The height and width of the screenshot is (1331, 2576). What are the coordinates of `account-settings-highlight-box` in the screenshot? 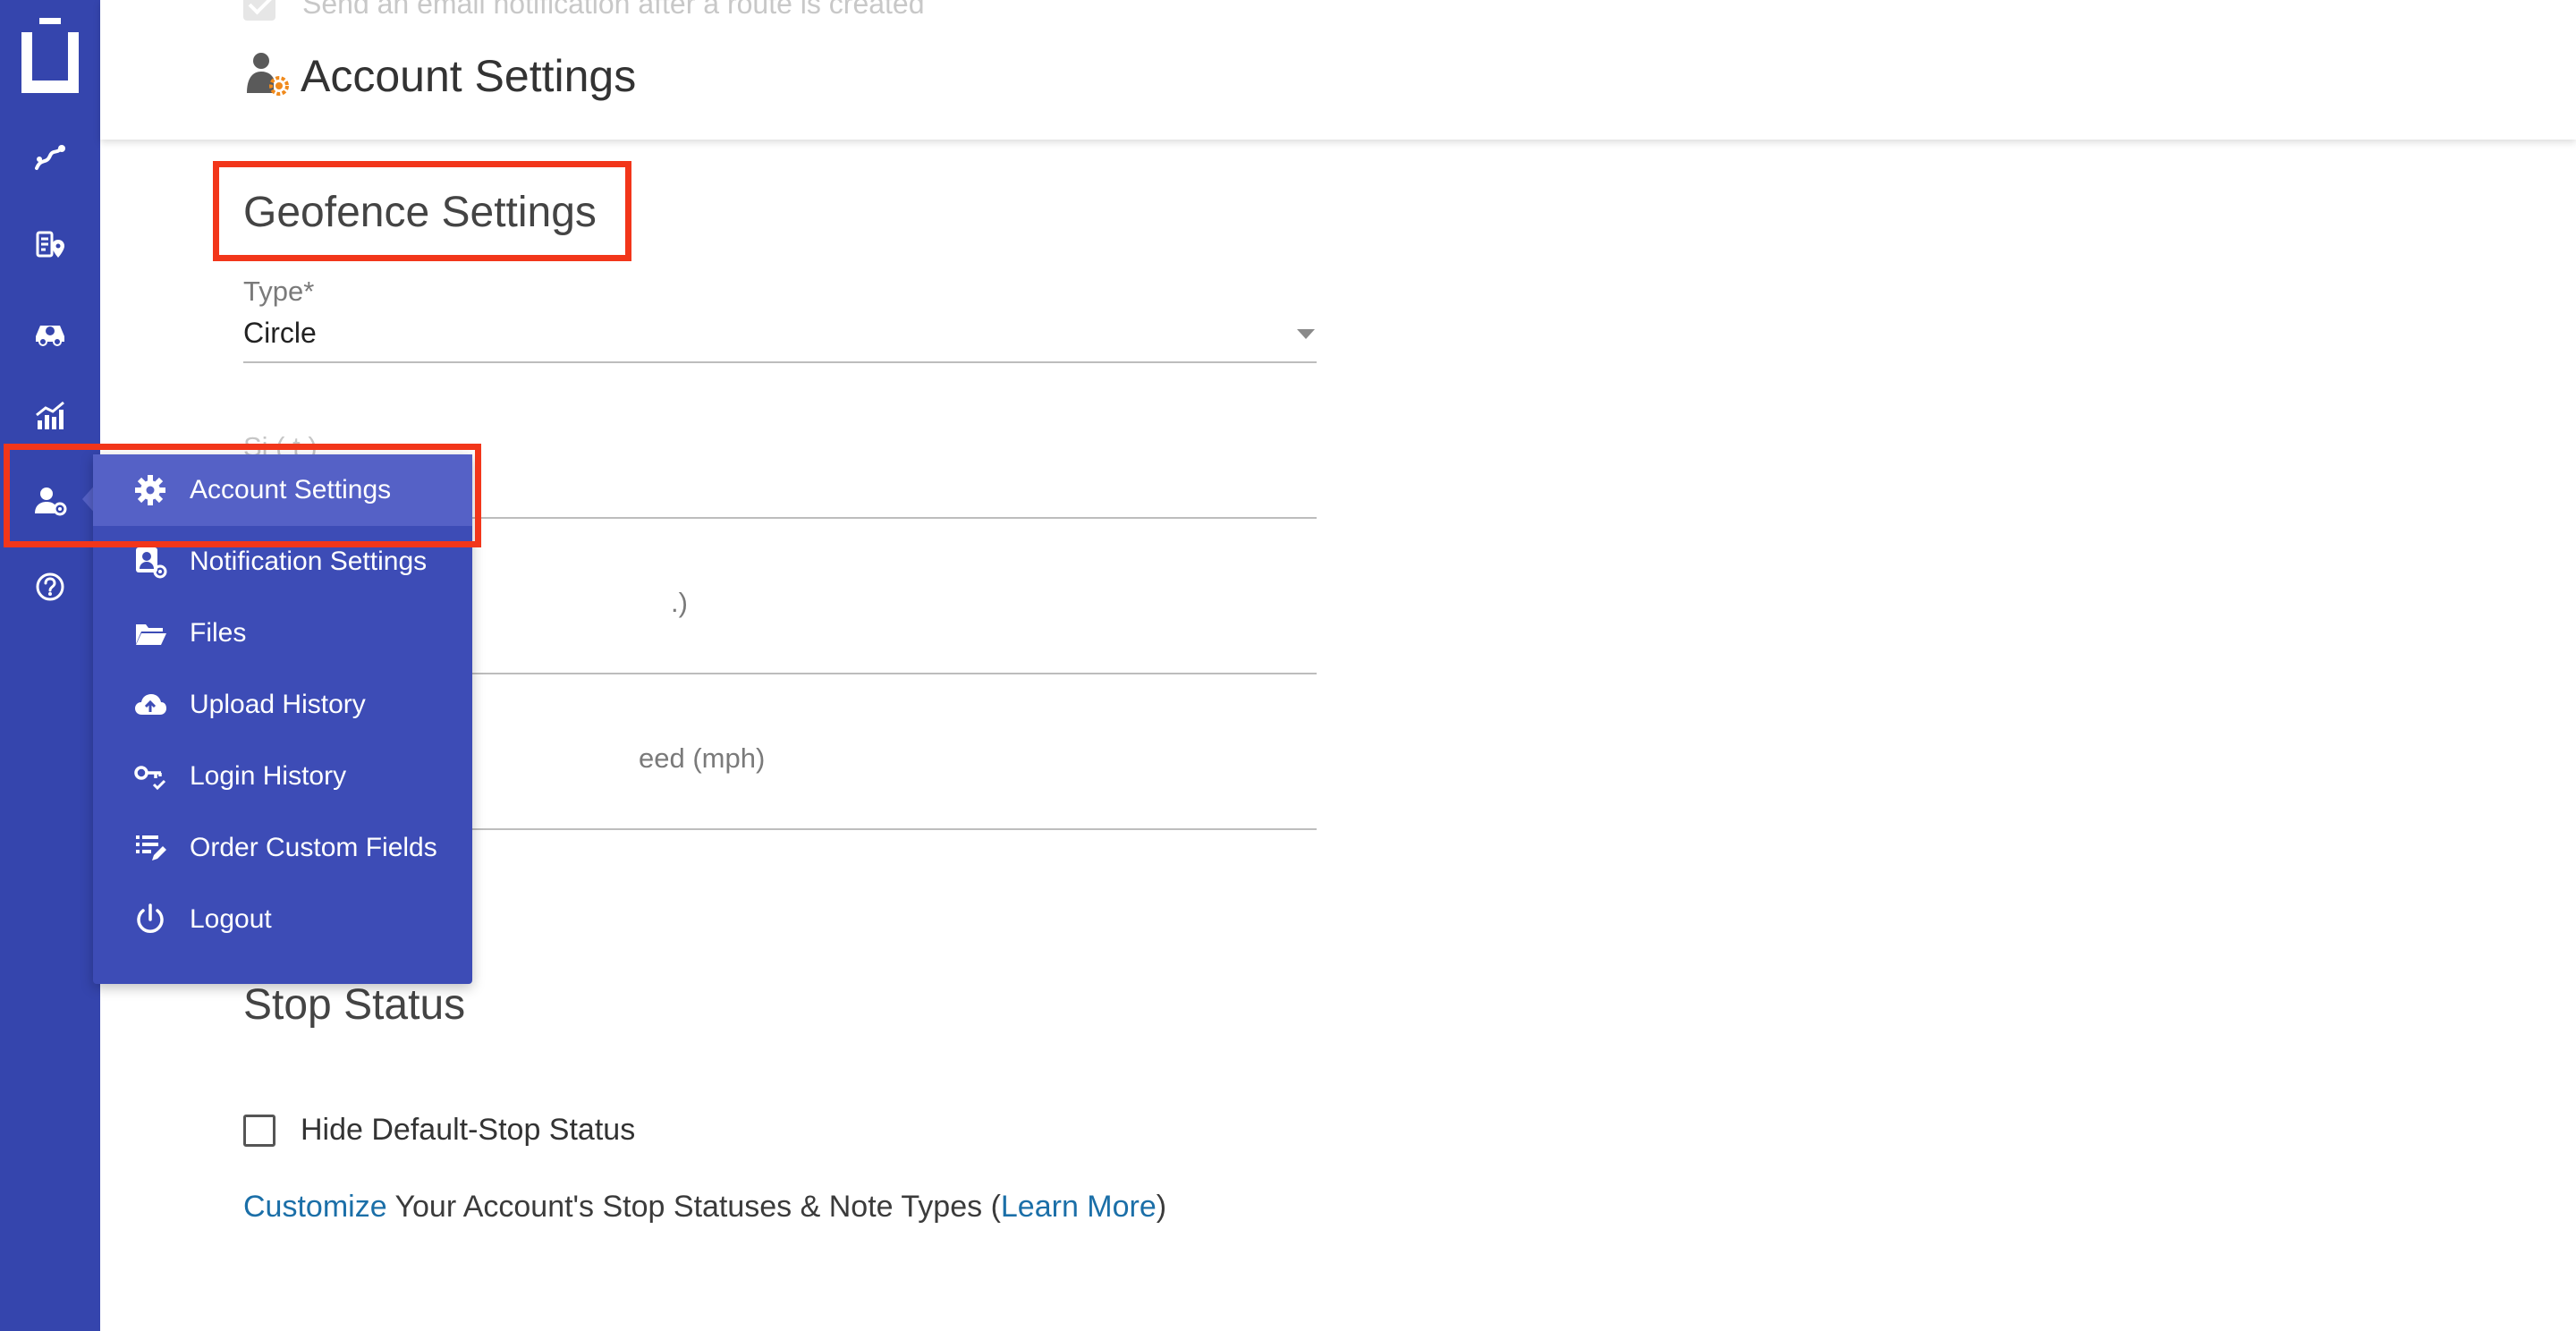 It's located at (242, 496).